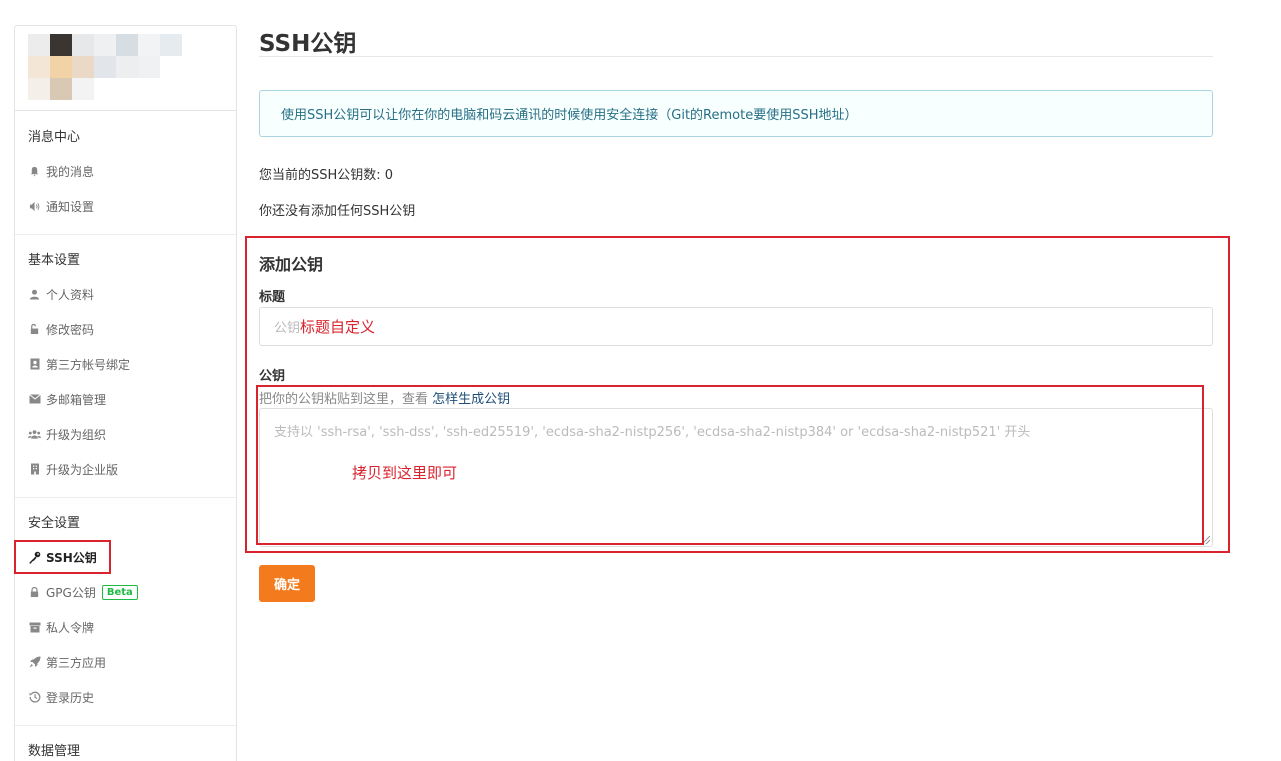 This screenshot has height=761, width=1281. I want to click on beta-badge: Beta, so click(119, 592).